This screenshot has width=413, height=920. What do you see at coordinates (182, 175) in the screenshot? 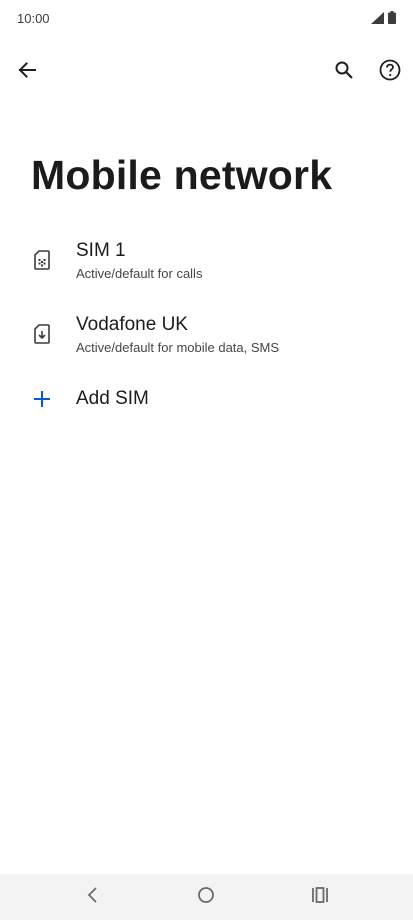
I see `page-title: Mobile network` at bounding box center [182, 175].